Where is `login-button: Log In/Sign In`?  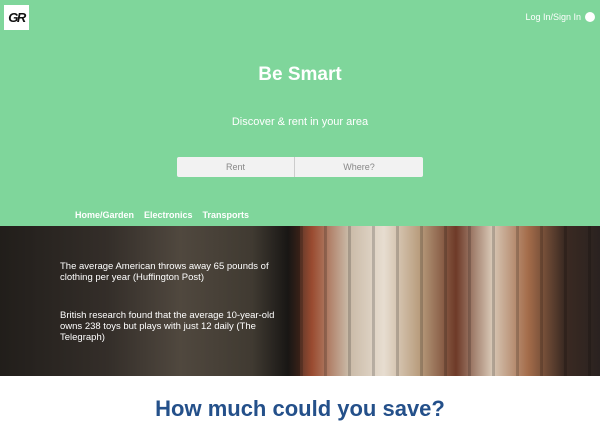 login-button: Log In/Sign In is located at coordinates (560, 17).